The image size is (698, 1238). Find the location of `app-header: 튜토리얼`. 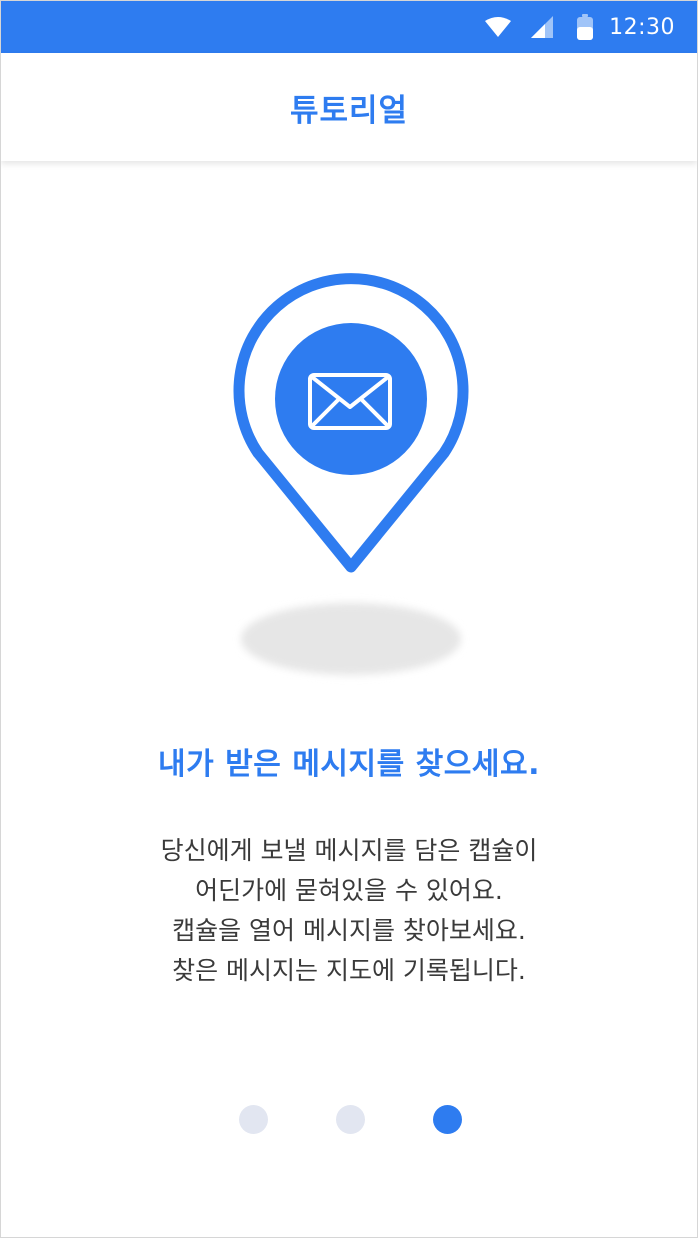

app-header: 튜토리얼 is located at coordinates (349, 107).